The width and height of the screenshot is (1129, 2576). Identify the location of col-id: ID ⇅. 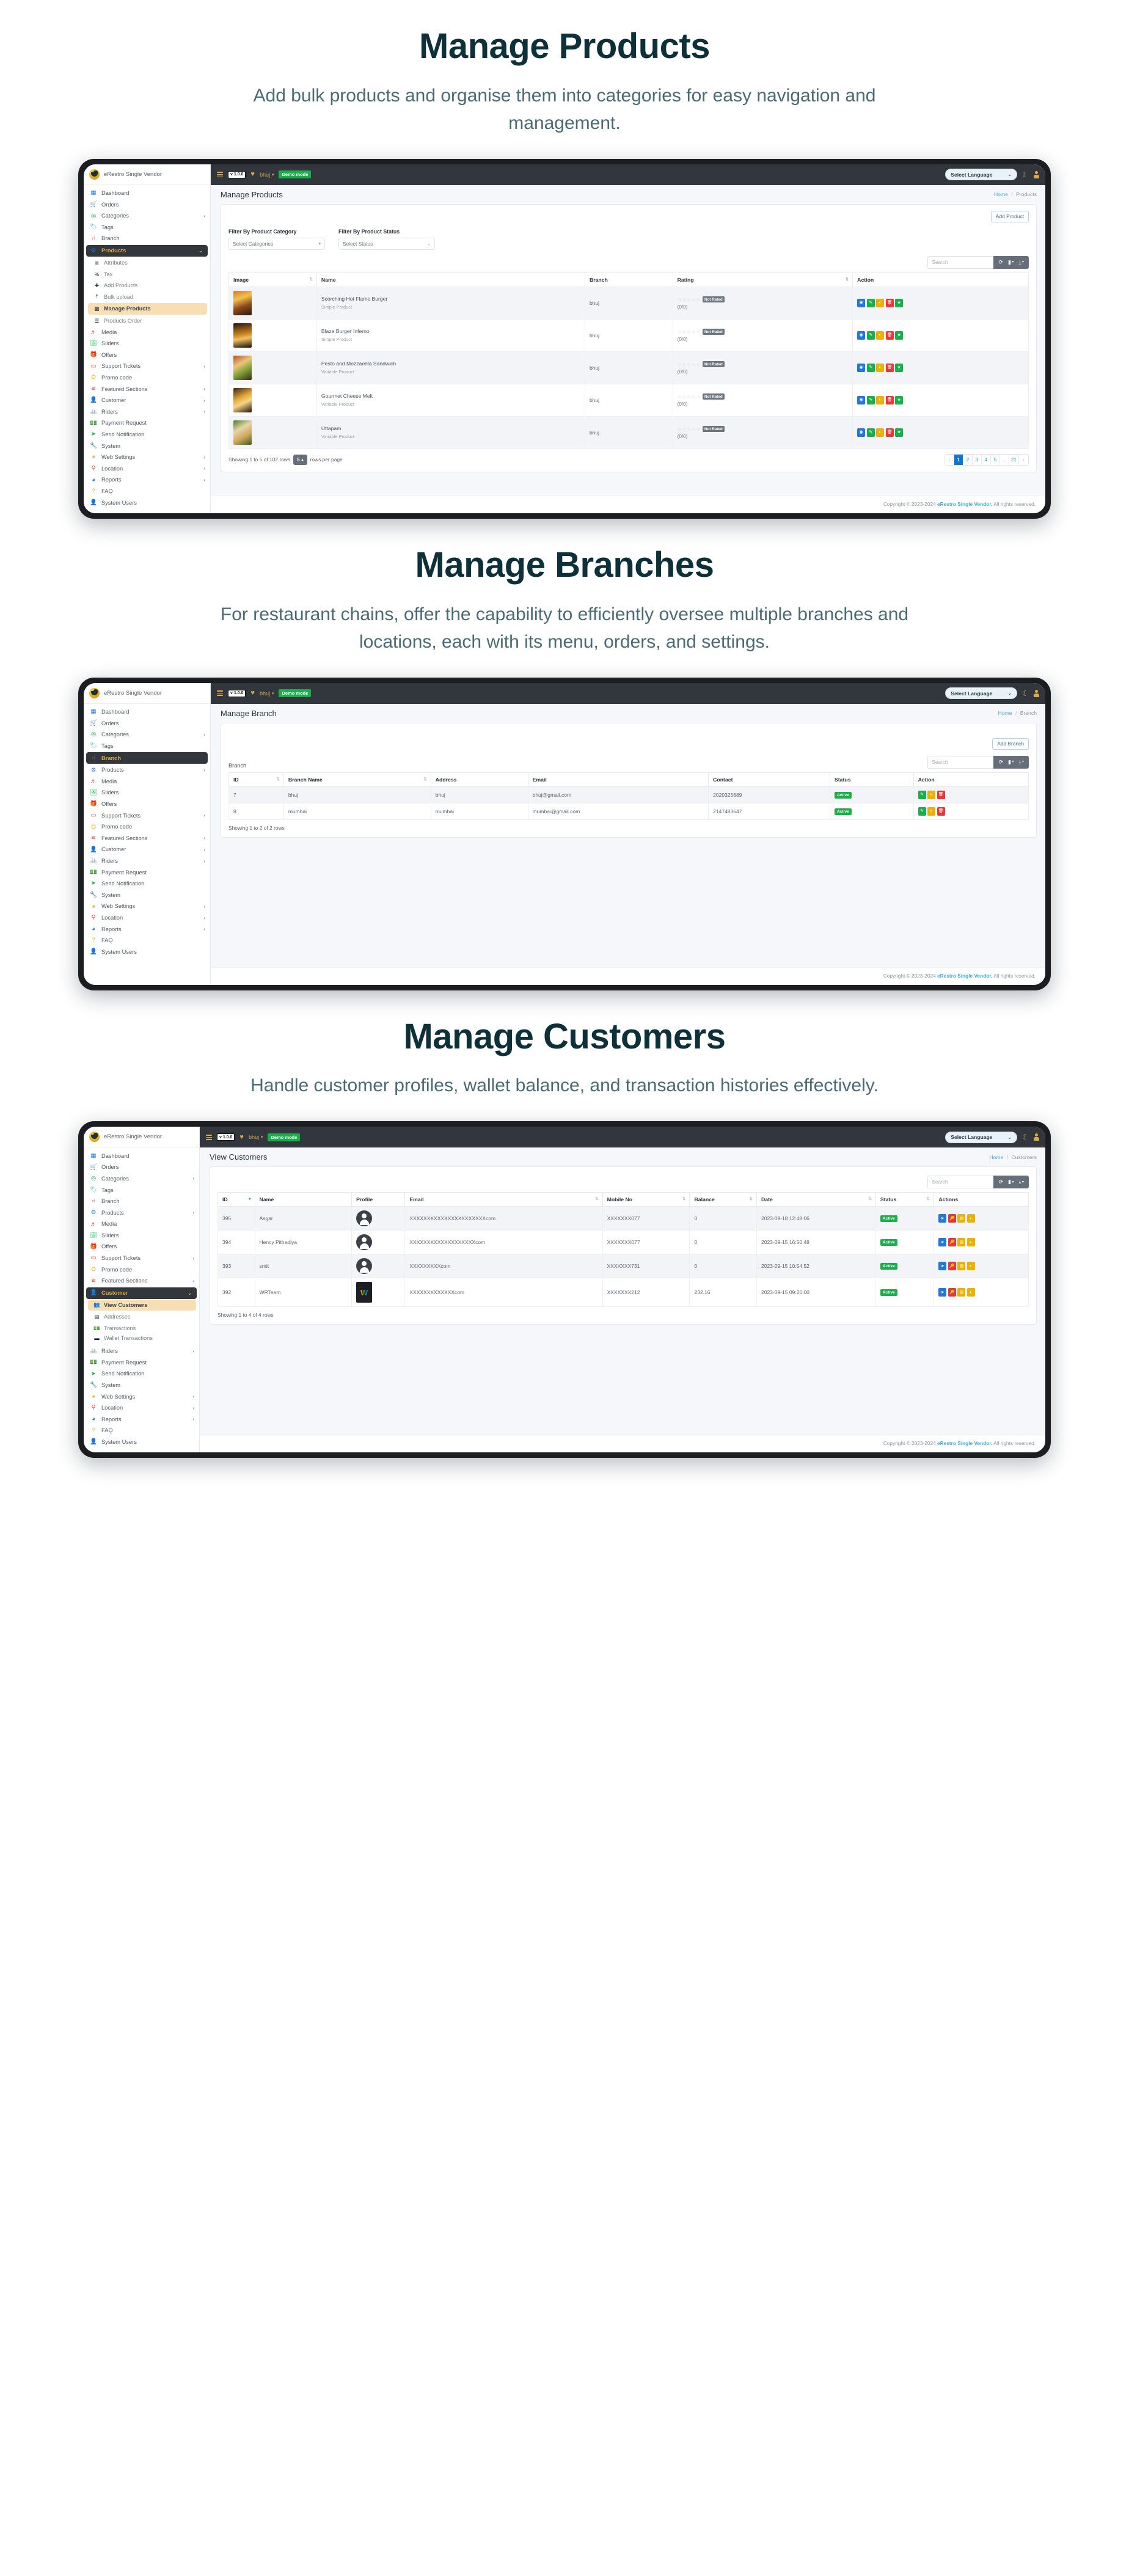
(256, 779).